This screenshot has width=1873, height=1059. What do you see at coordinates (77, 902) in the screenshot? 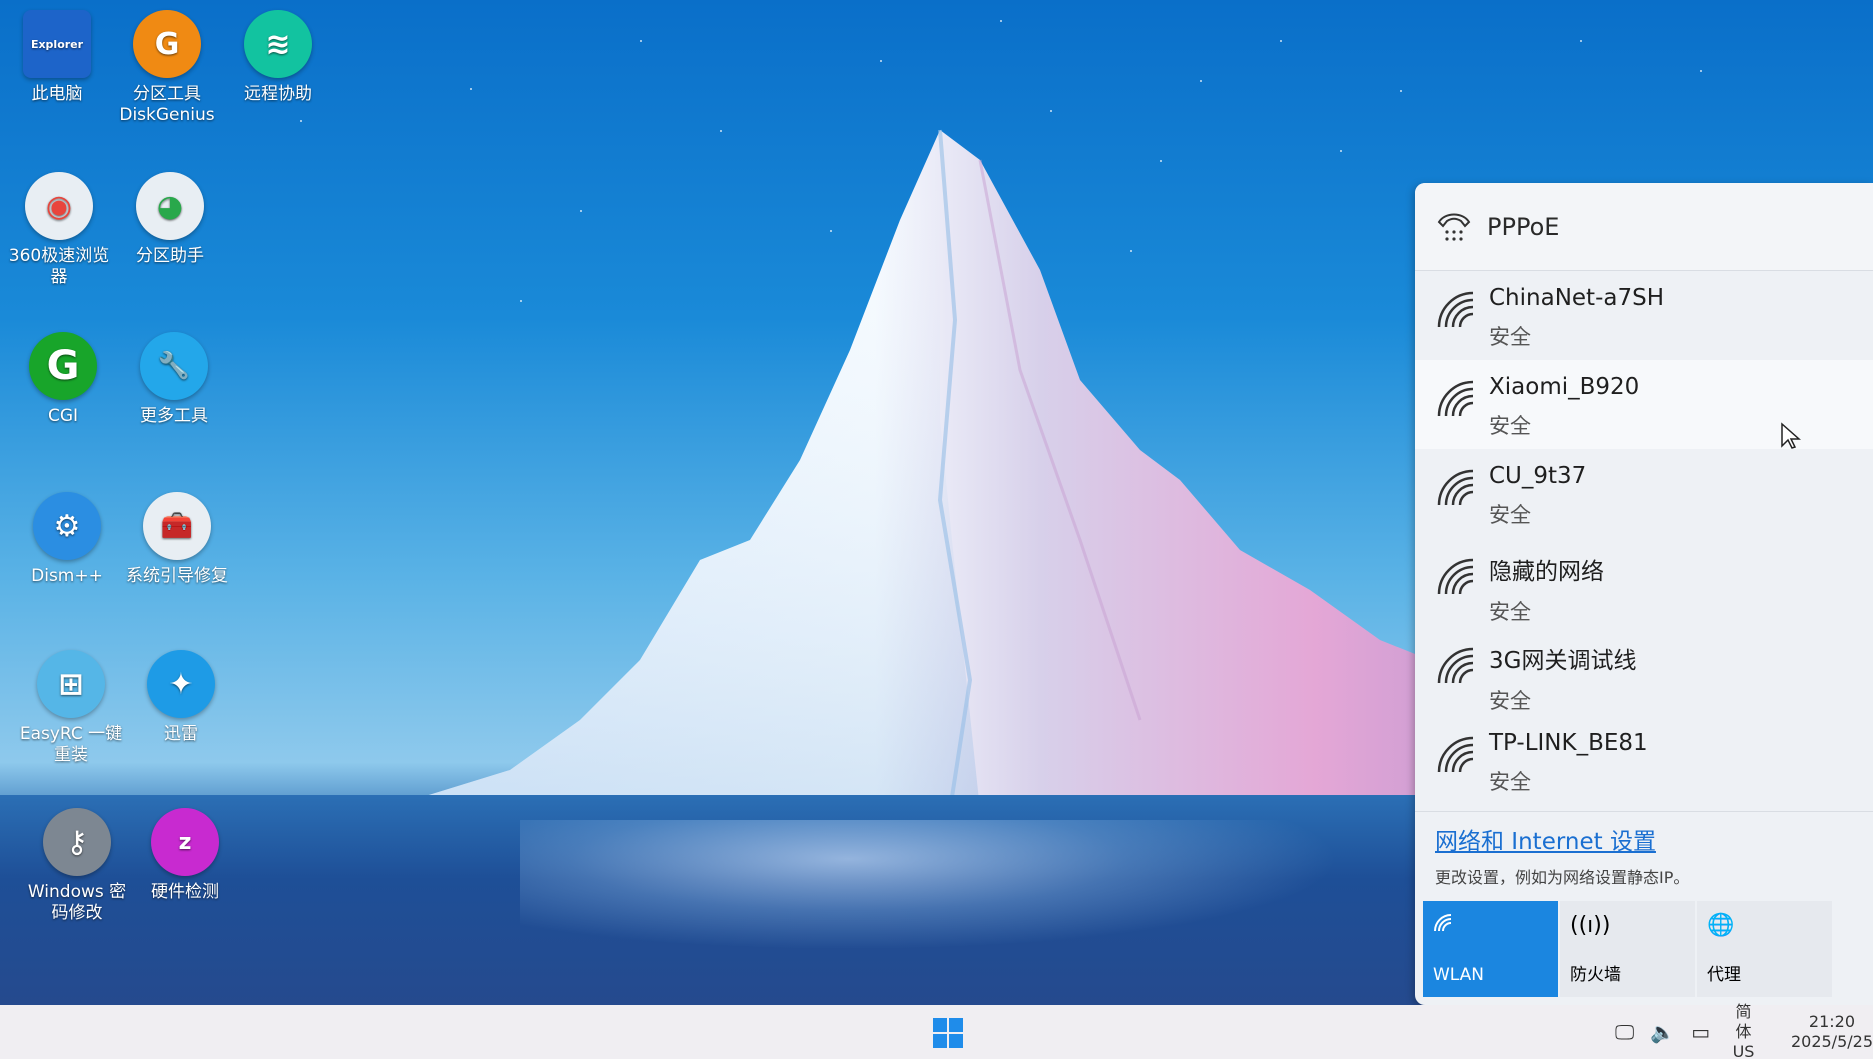
I see `desktop-icon-label: Windows 密 码修改` at bounding box center [77, 902].